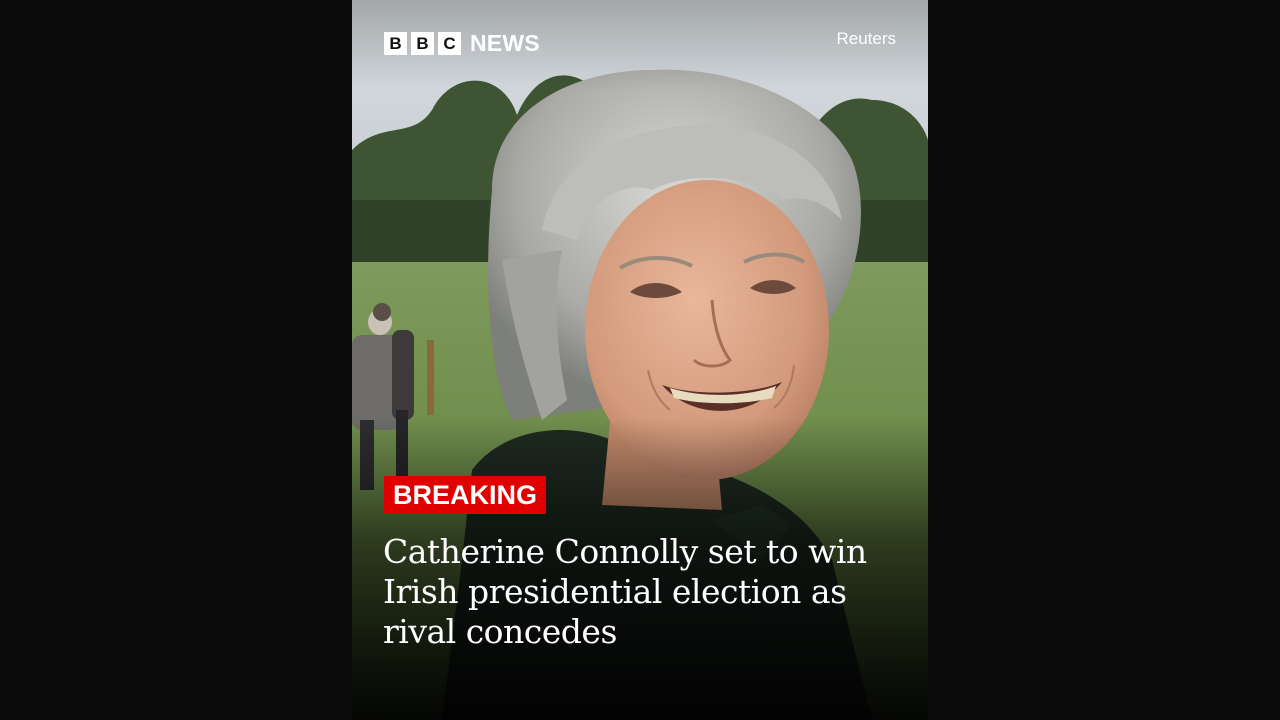  I want to click on bbc-logo-block-2: B, so click(422, 43).